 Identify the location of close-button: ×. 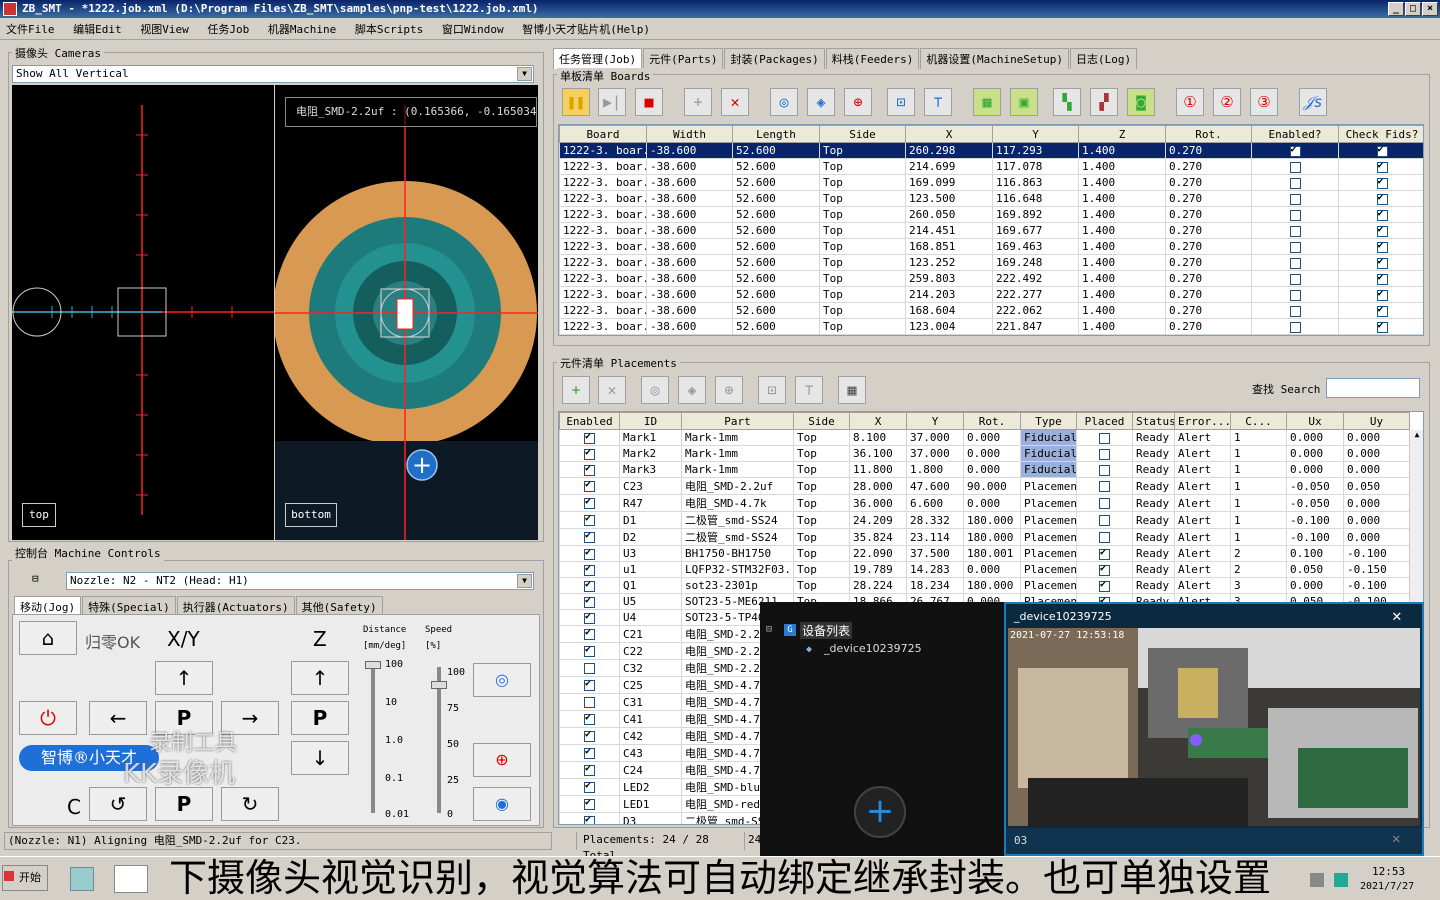
(1430, 9).